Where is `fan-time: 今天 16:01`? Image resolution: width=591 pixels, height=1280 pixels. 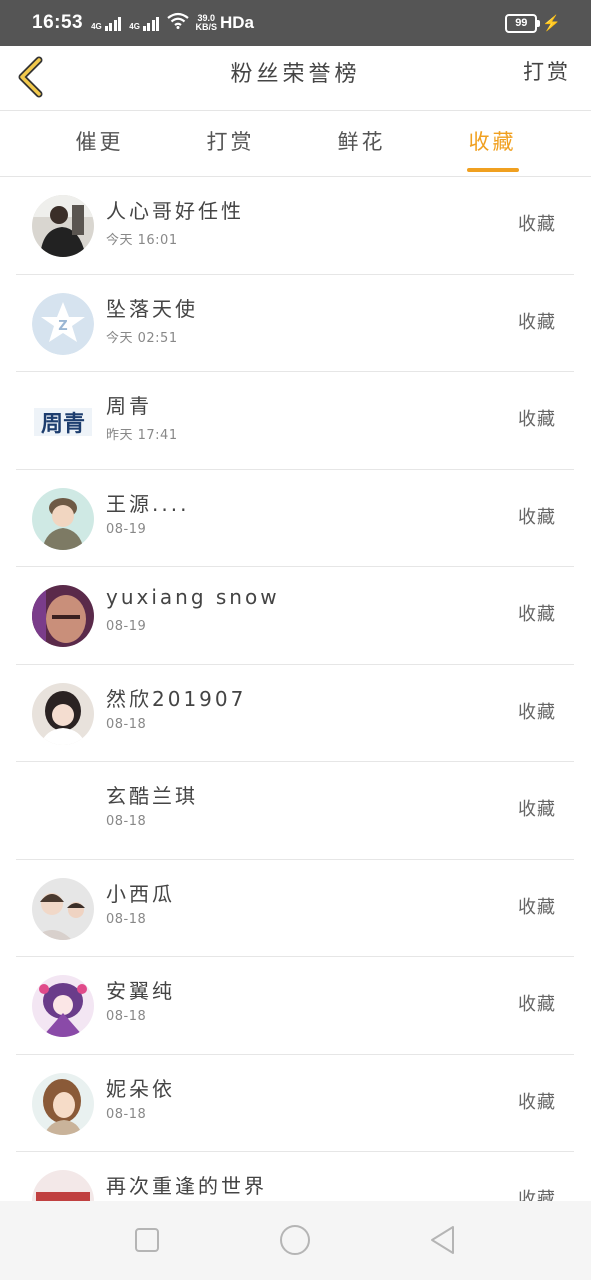 fan-time: 今天 16:01 is located at coordinates (142, 240).